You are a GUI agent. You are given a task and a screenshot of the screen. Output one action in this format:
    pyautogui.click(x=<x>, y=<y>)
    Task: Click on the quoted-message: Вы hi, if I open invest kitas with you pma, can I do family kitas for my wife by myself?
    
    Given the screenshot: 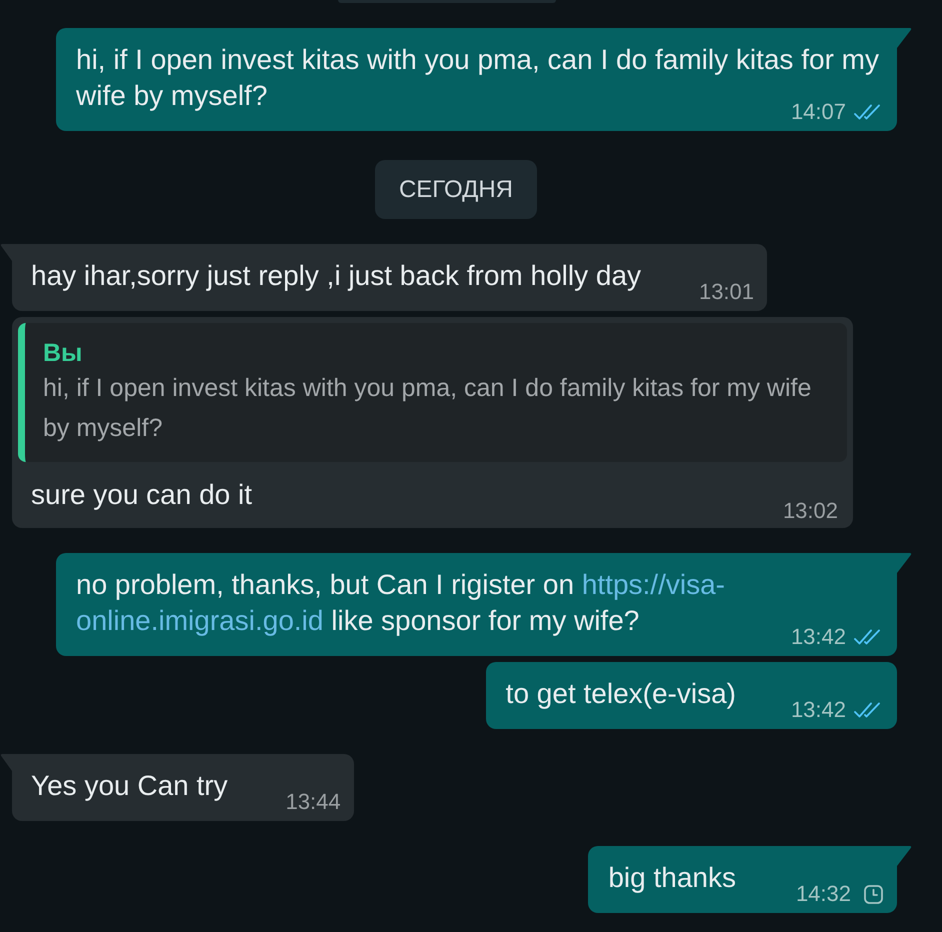 What is the action you would take?
    pyautogui.click(x=432, y=392)
    